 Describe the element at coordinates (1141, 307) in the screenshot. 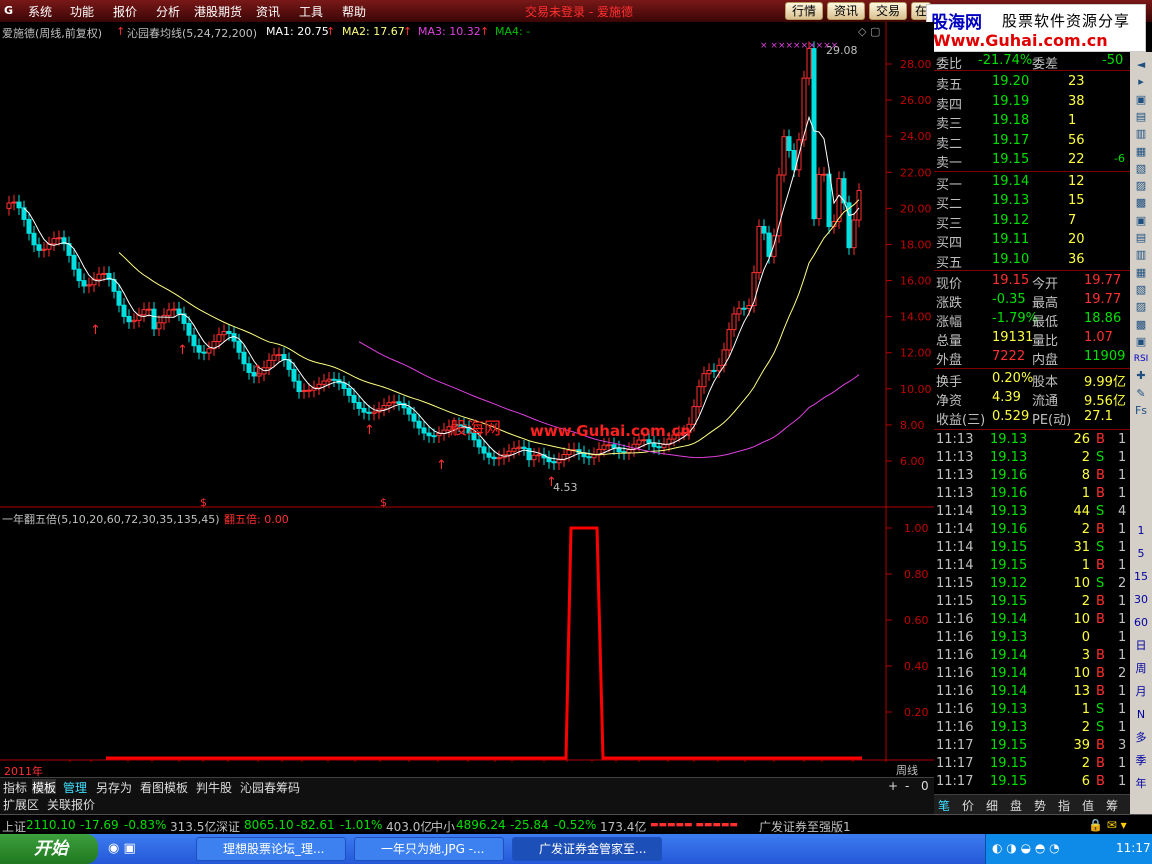

I see `toolbar-icon-14: ▨` at that location.